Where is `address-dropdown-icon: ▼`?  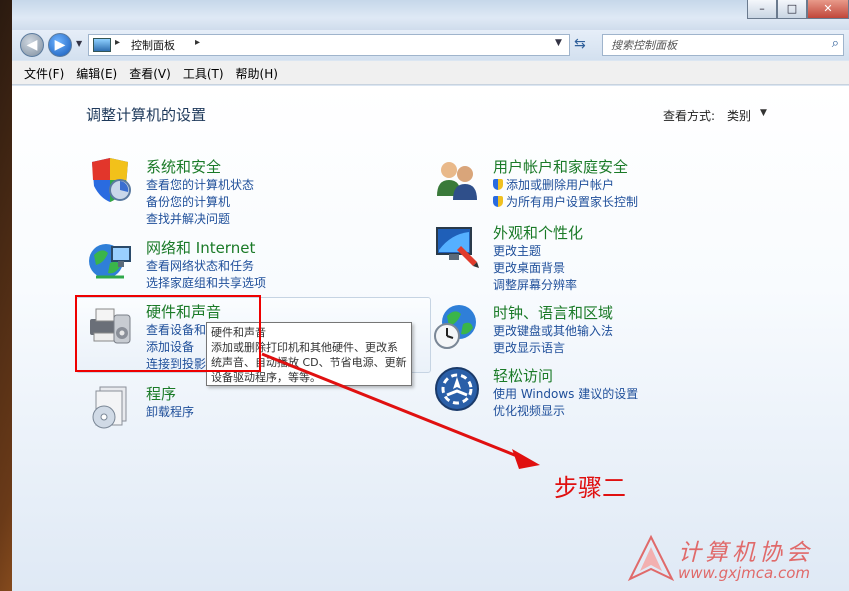
address-dropdown-icon: ▼ is located at coordinates (558, 43).